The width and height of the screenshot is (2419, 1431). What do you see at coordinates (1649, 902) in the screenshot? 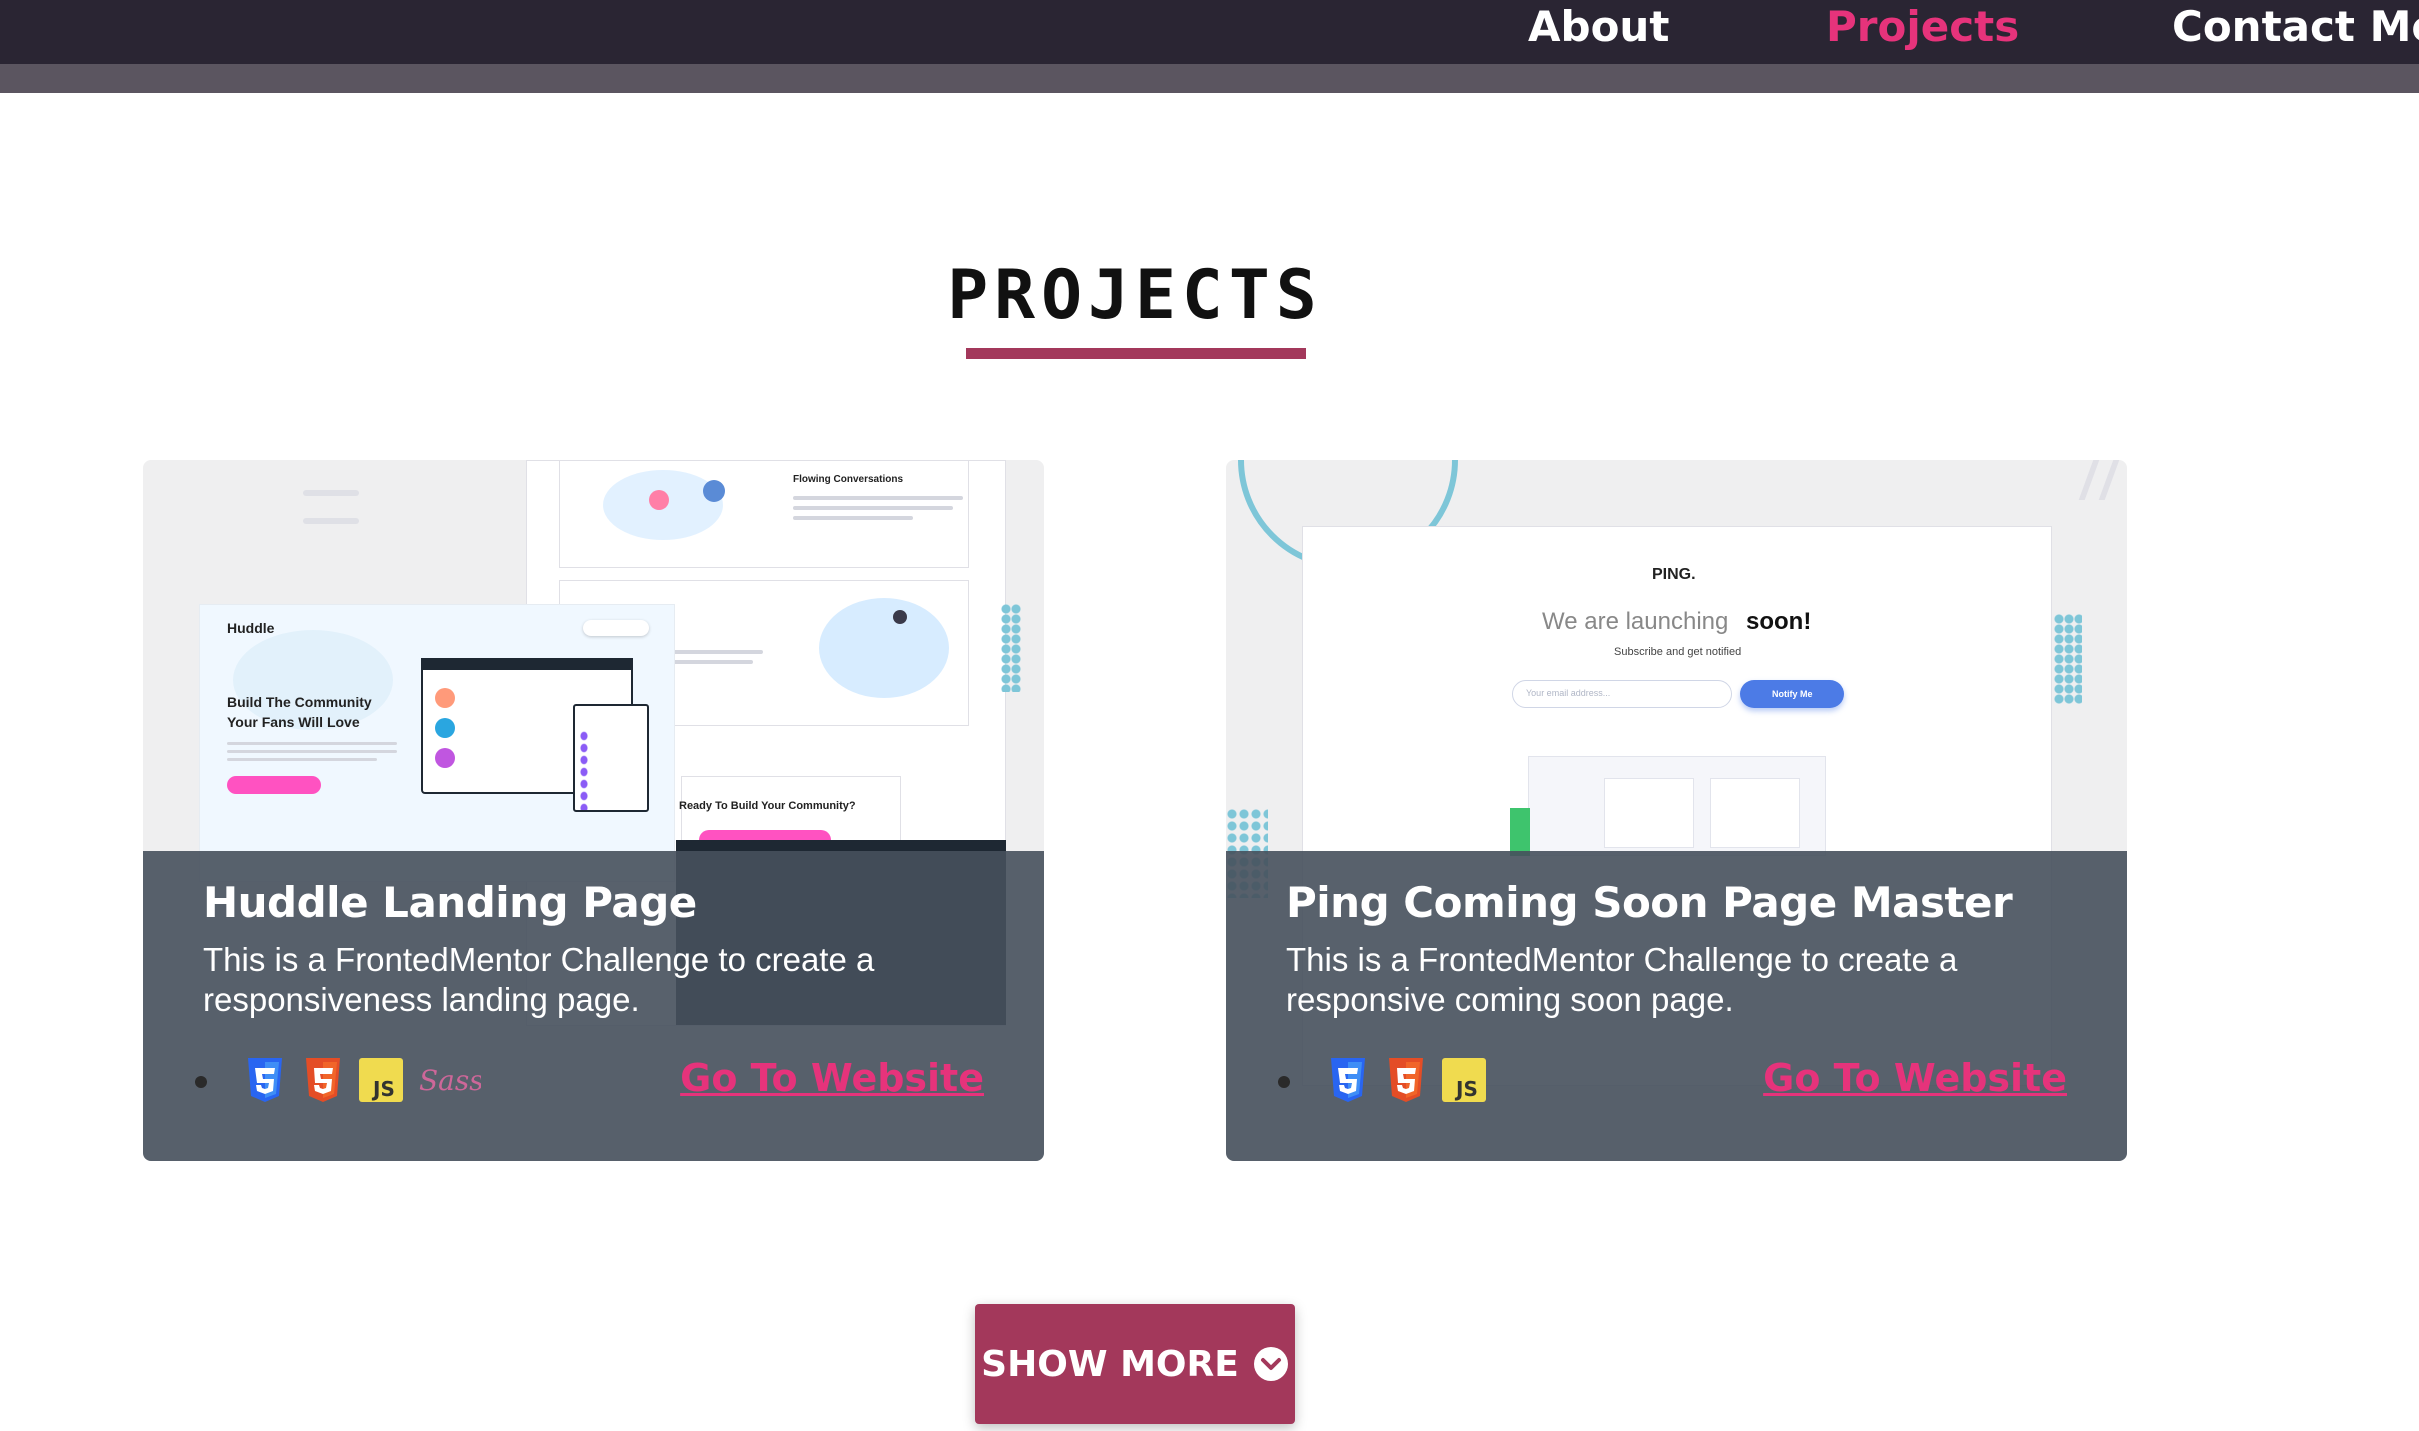
I see `project-title: Ping Coming Soon Page Master` at bounding box center [1649, 902].